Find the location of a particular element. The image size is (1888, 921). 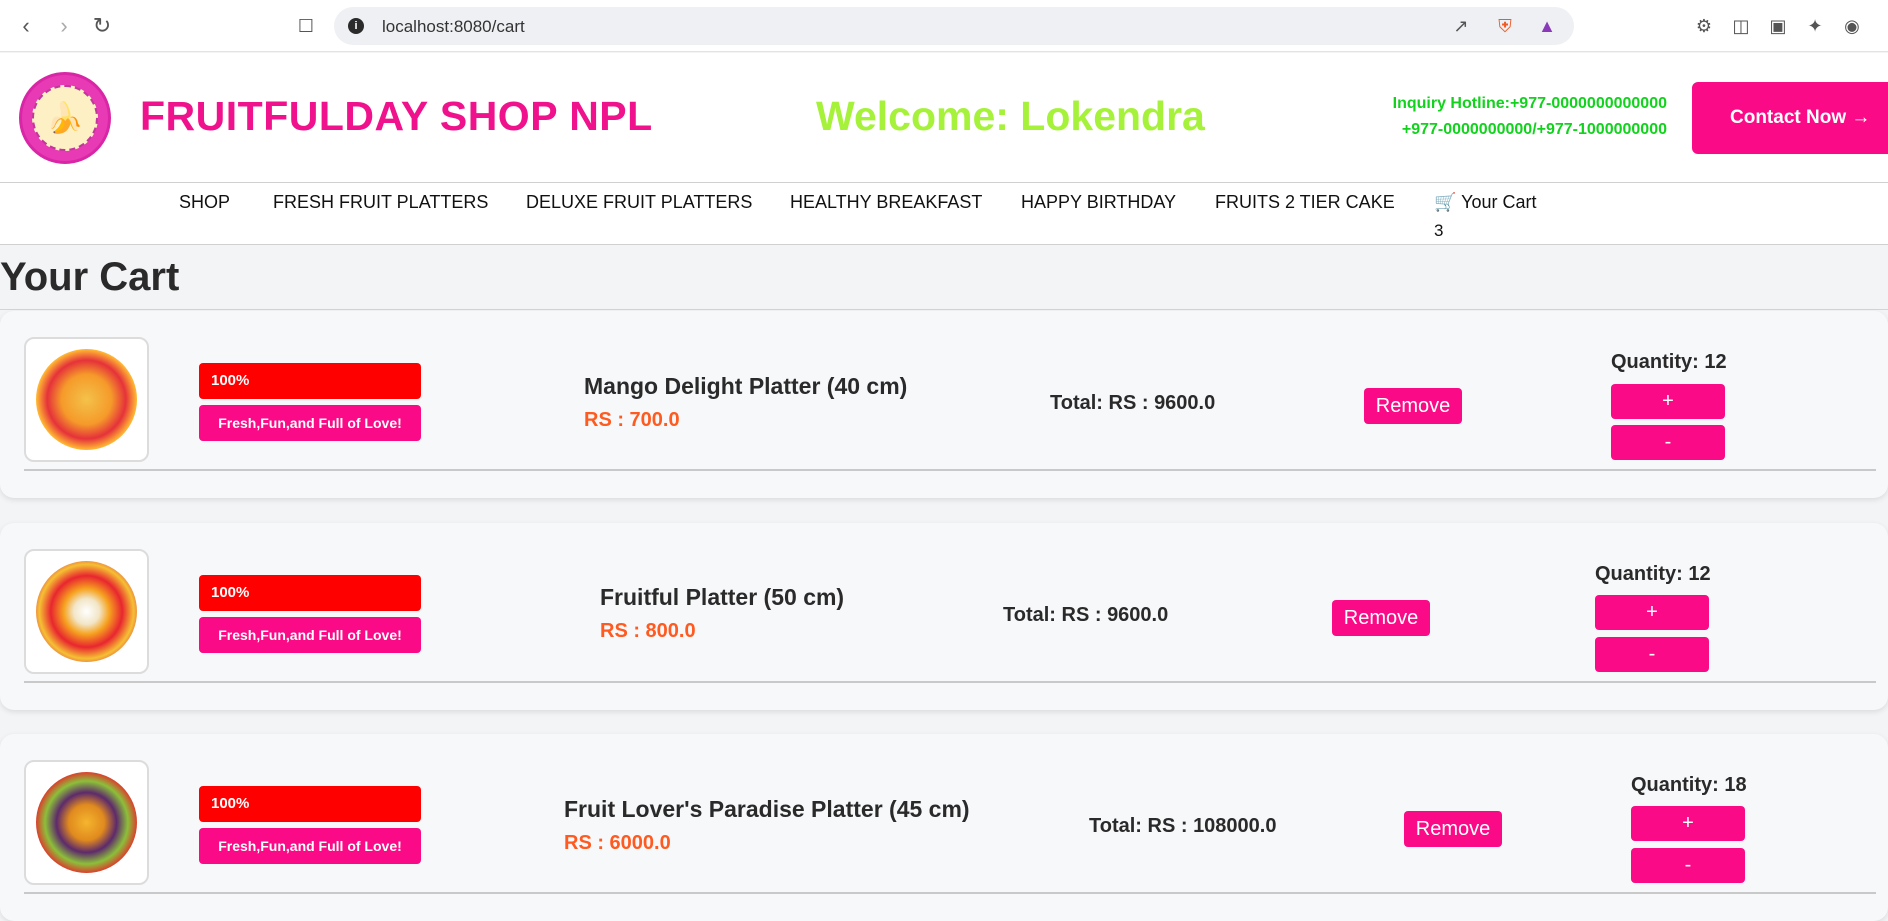

welcome-message: Welcome: Lokendra is located at coordinates (1010, 116).